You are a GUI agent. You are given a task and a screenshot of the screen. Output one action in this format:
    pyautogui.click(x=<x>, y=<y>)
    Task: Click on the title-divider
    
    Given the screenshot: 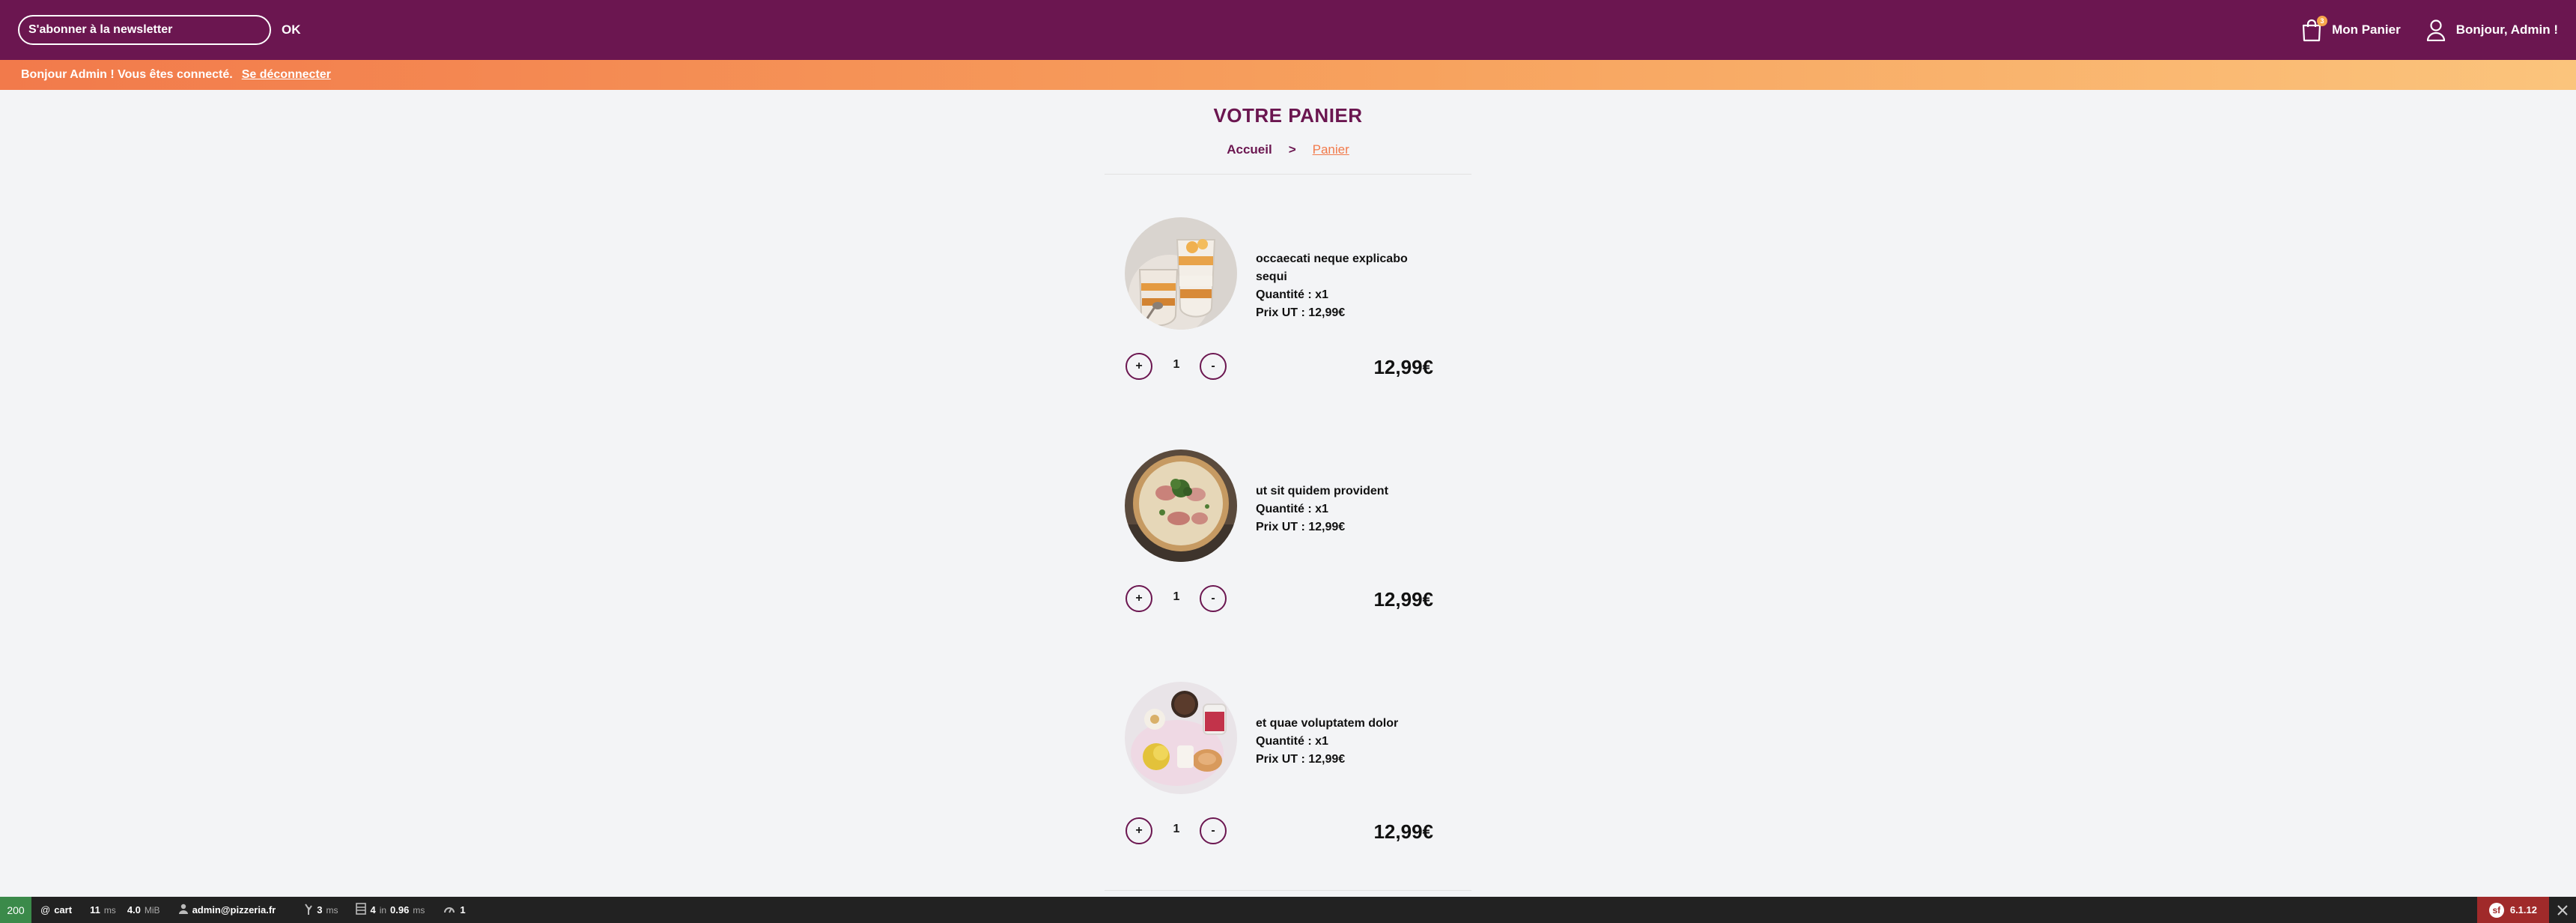 What is the action you would take?
    pyautogui.click(x=1288, y=175)
    